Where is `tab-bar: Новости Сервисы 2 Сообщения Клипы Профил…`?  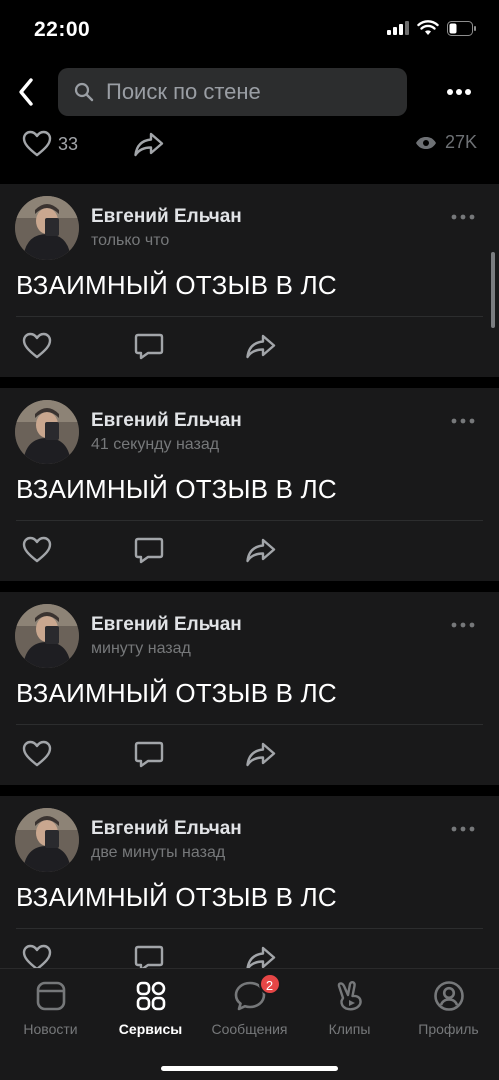 tab-bar: Новости Сервисы 2 Сообщения Клипы Профил… is located at coordinates (249, 1024).